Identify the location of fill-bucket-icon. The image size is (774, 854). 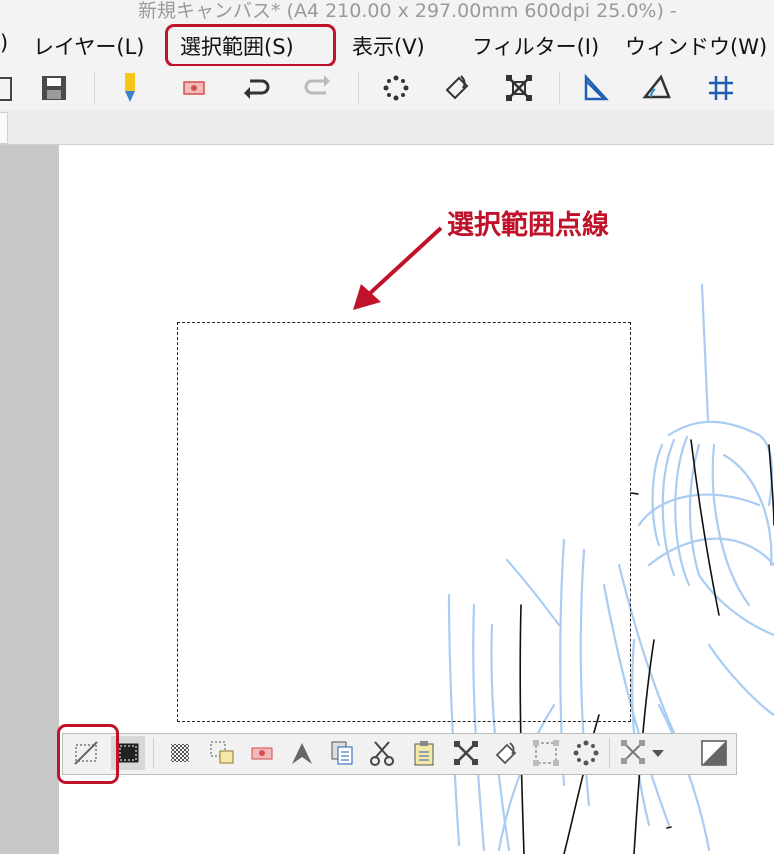
(457, 88).